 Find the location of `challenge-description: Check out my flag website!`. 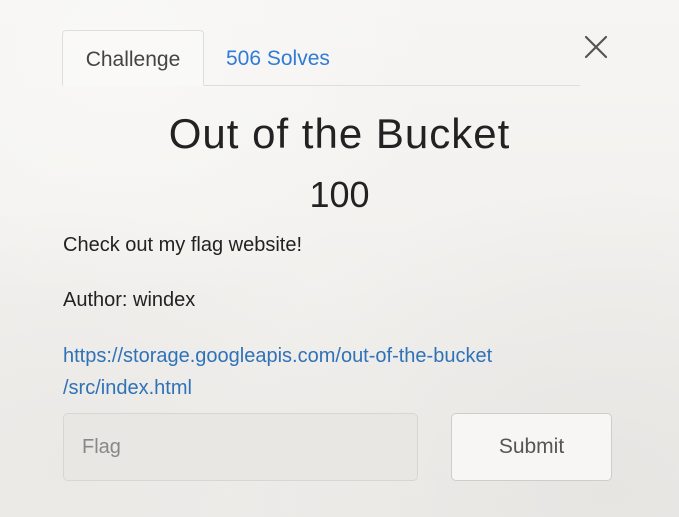

challenge-description: Check out my flag website! is located at coordinates (182, 245).